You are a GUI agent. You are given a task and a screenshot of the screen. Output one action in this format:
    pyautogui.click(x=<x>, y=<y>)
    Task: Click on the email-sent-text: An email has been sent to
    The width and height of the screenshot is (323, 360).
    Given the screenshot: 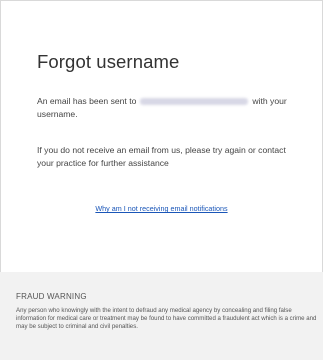 What is the action you would take?
    pyautogui.click(x=87, y=101)
    